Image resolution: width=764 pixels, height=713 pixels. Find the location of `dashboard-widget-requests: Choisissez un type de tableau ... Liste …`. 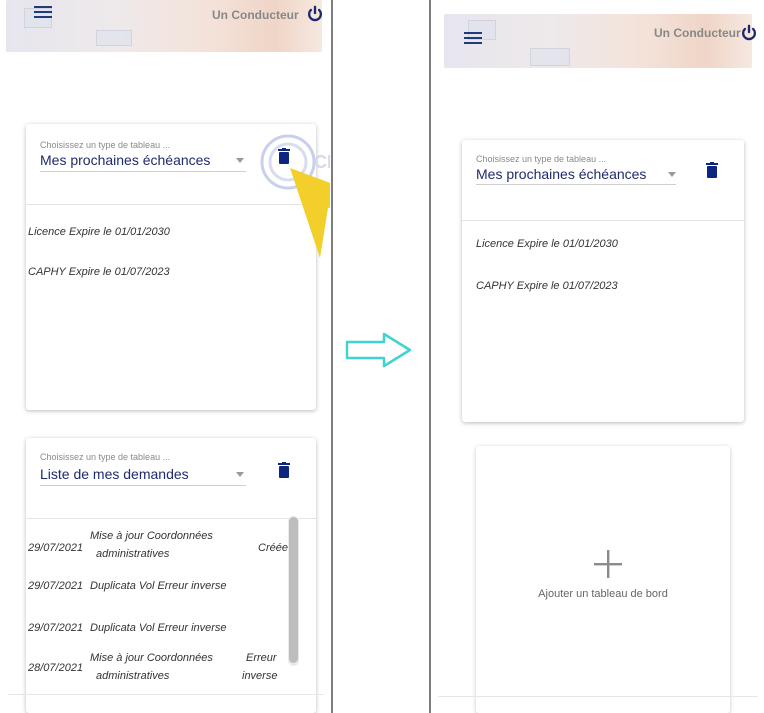

dashboard-widget-requests: Choisissez un type de tableau ... Liste … is located at coordinates (171, 575).